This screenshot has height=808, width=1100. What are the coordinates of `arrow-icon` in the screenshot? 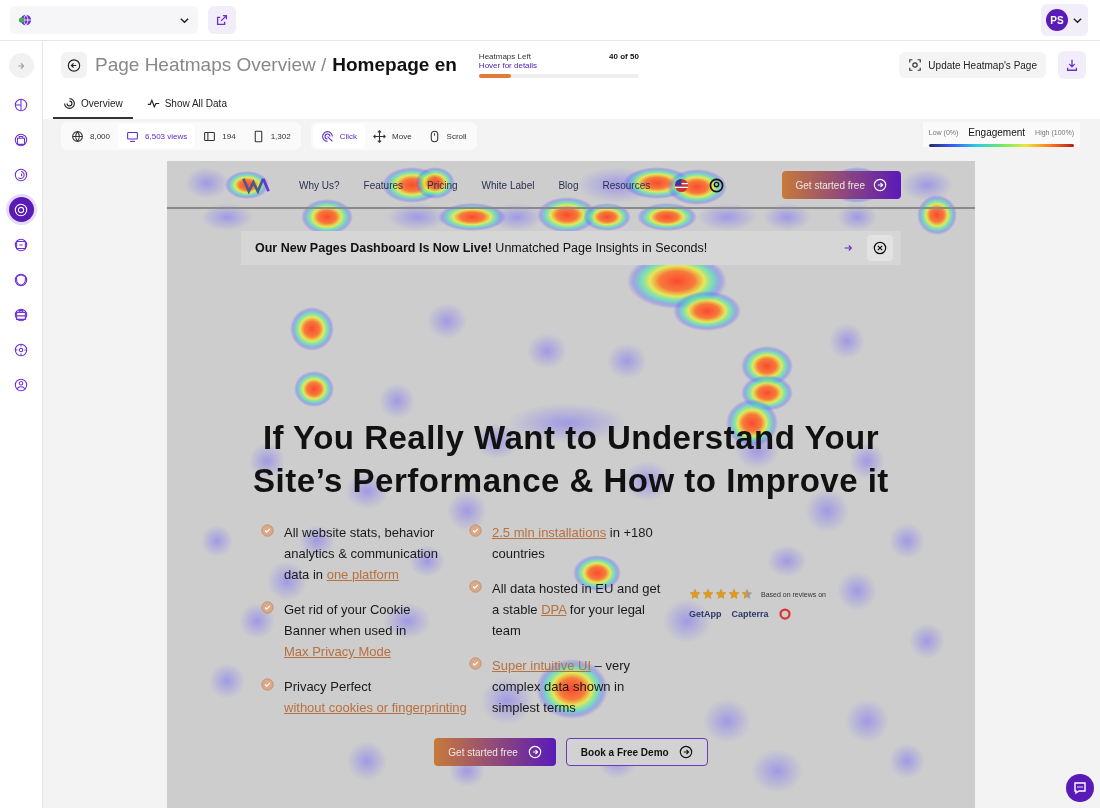 It's located at (848, 248).